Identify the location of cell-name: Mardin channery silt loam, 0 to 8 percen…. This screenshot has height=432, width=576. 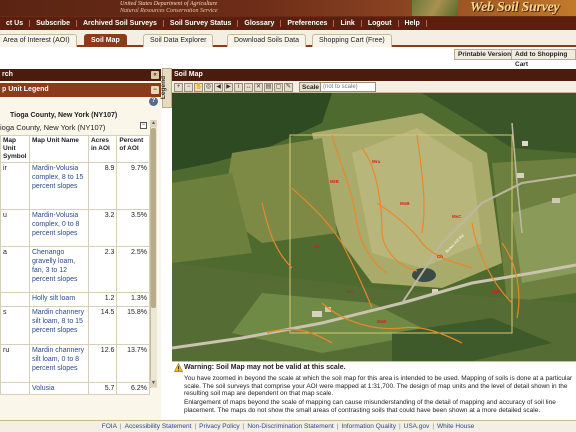
(58, 363).